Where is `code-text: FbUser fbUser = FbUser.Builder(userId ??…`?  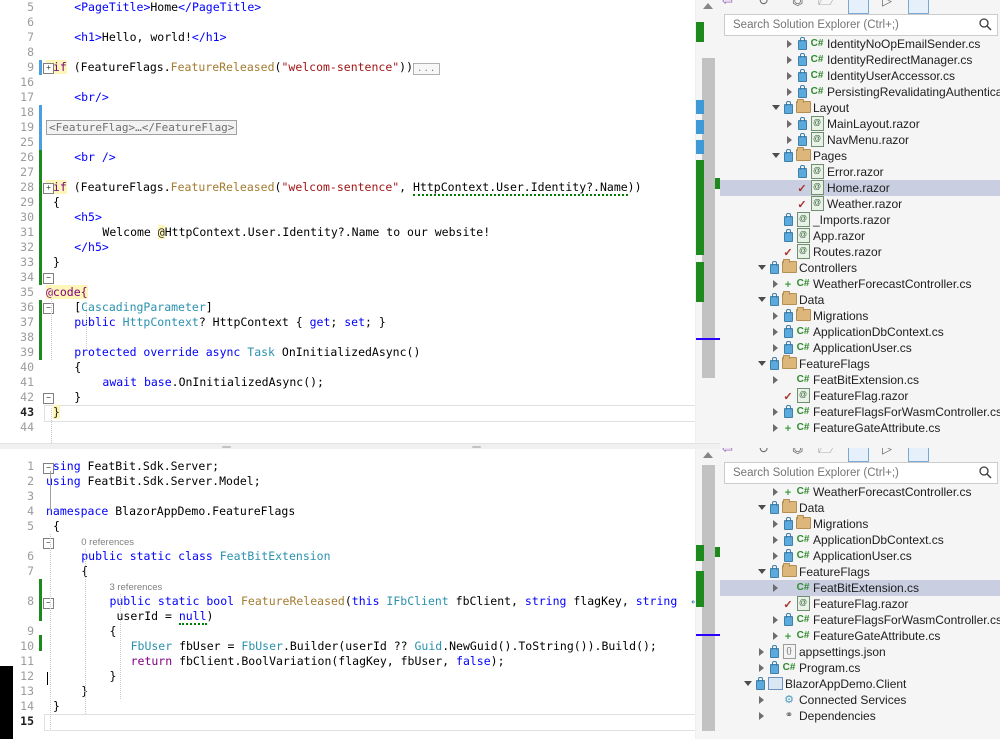
code-text: FbUser fbUser = FbUser.Builder(userId ??… is located at coordinates (394, 646).